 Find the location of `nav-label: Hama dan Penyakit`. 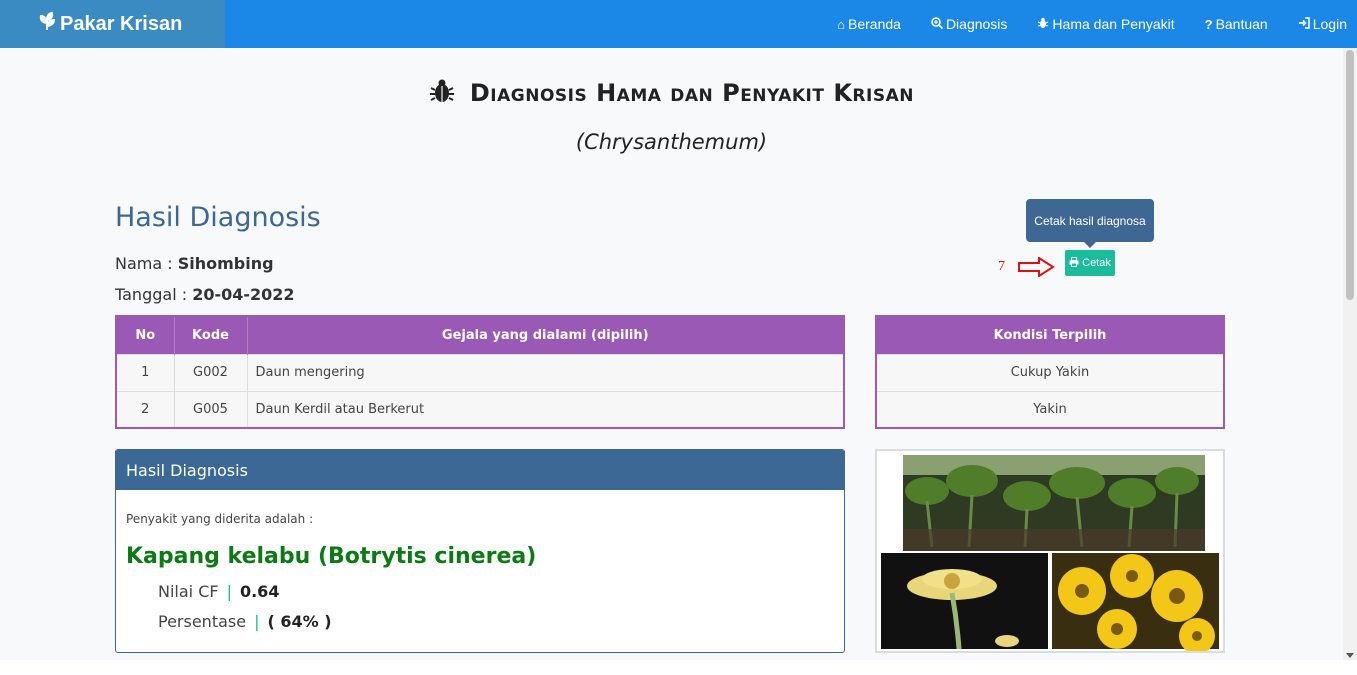

nav-label: Hama dan Penyakit is located at coordinates (1113, 24).